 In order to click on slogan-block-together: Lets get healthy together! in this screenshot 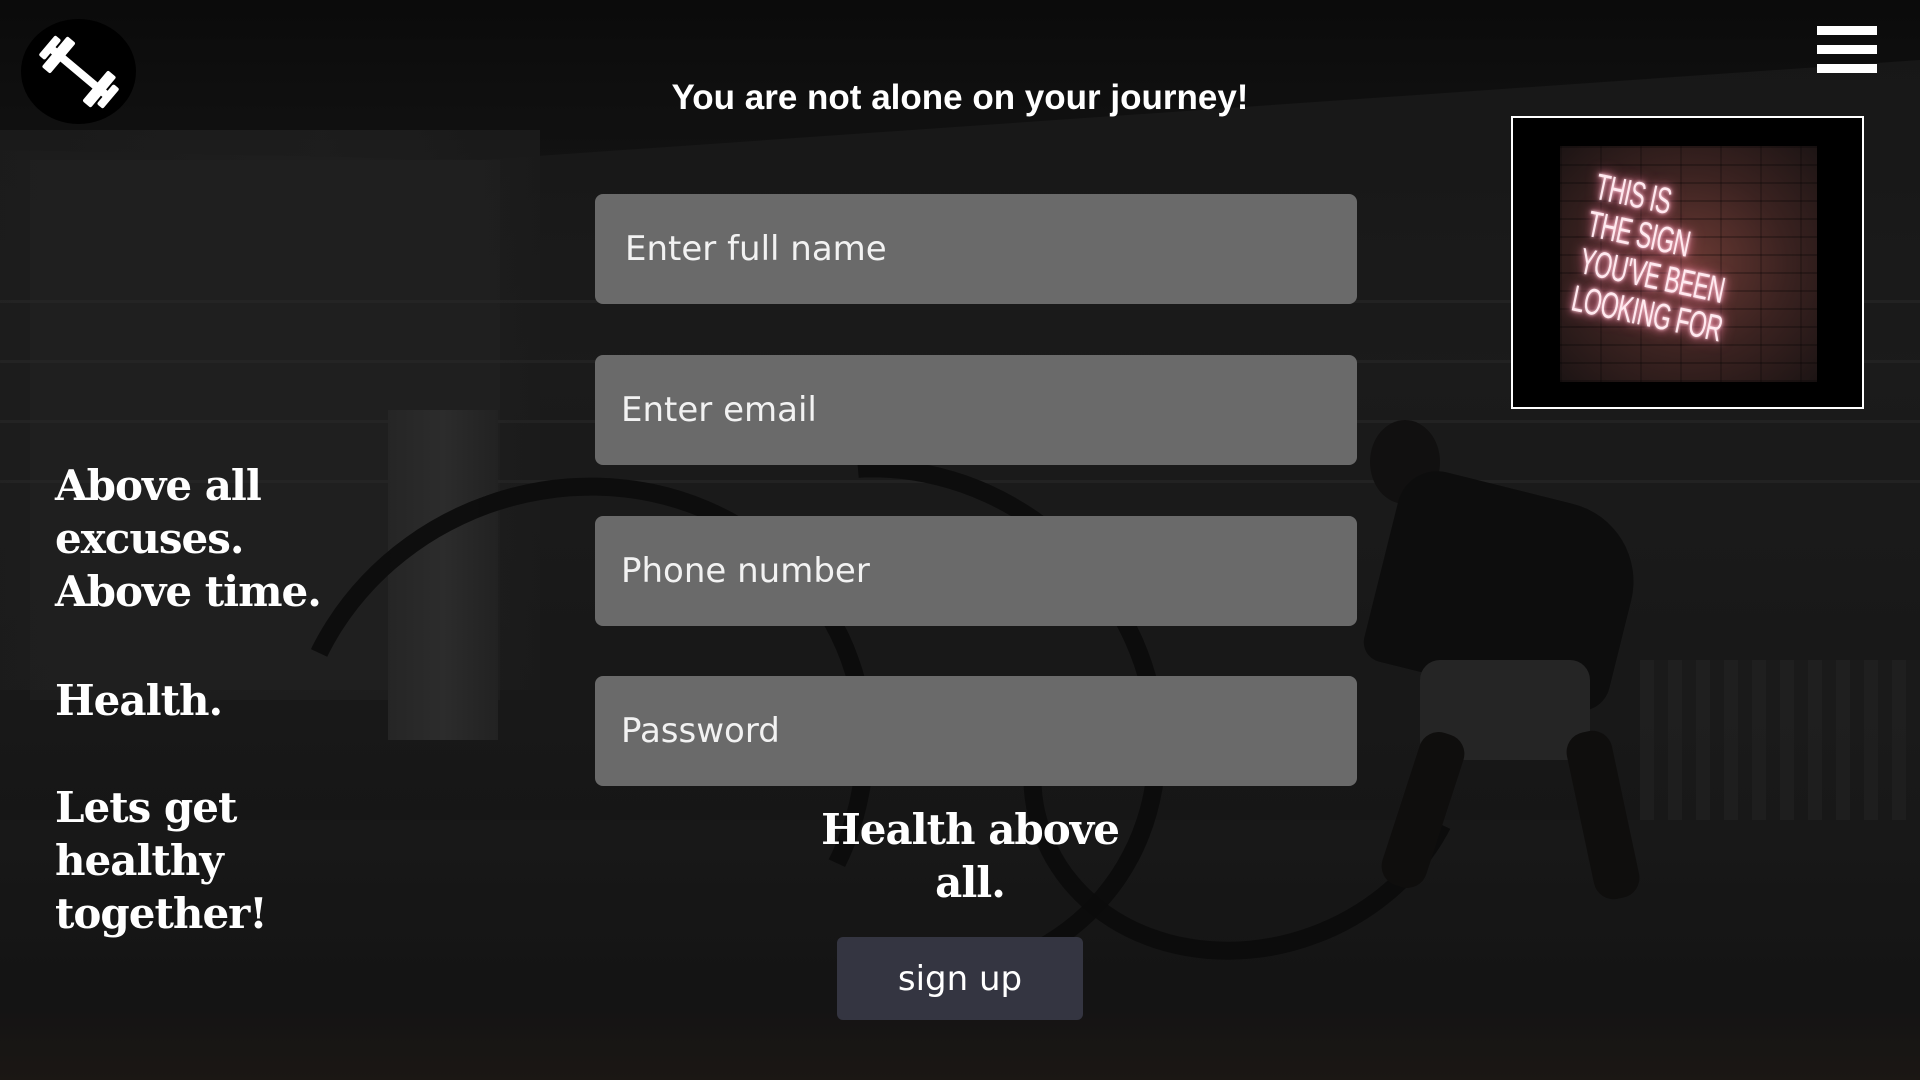, I will do `click(161, 860)`.